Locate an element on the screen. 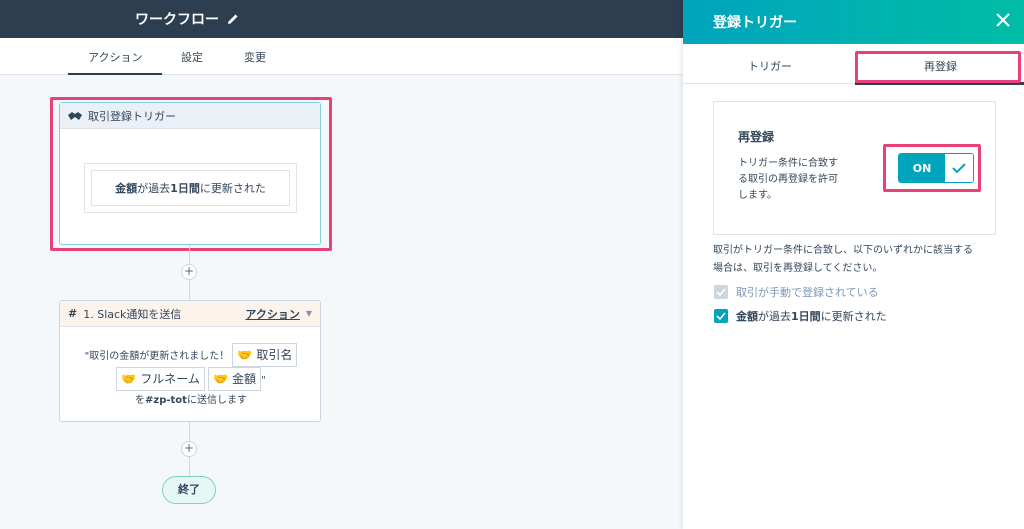 This screenshot has height=529, width=1024. message-suffix: " is located at coordinates (263, 380).